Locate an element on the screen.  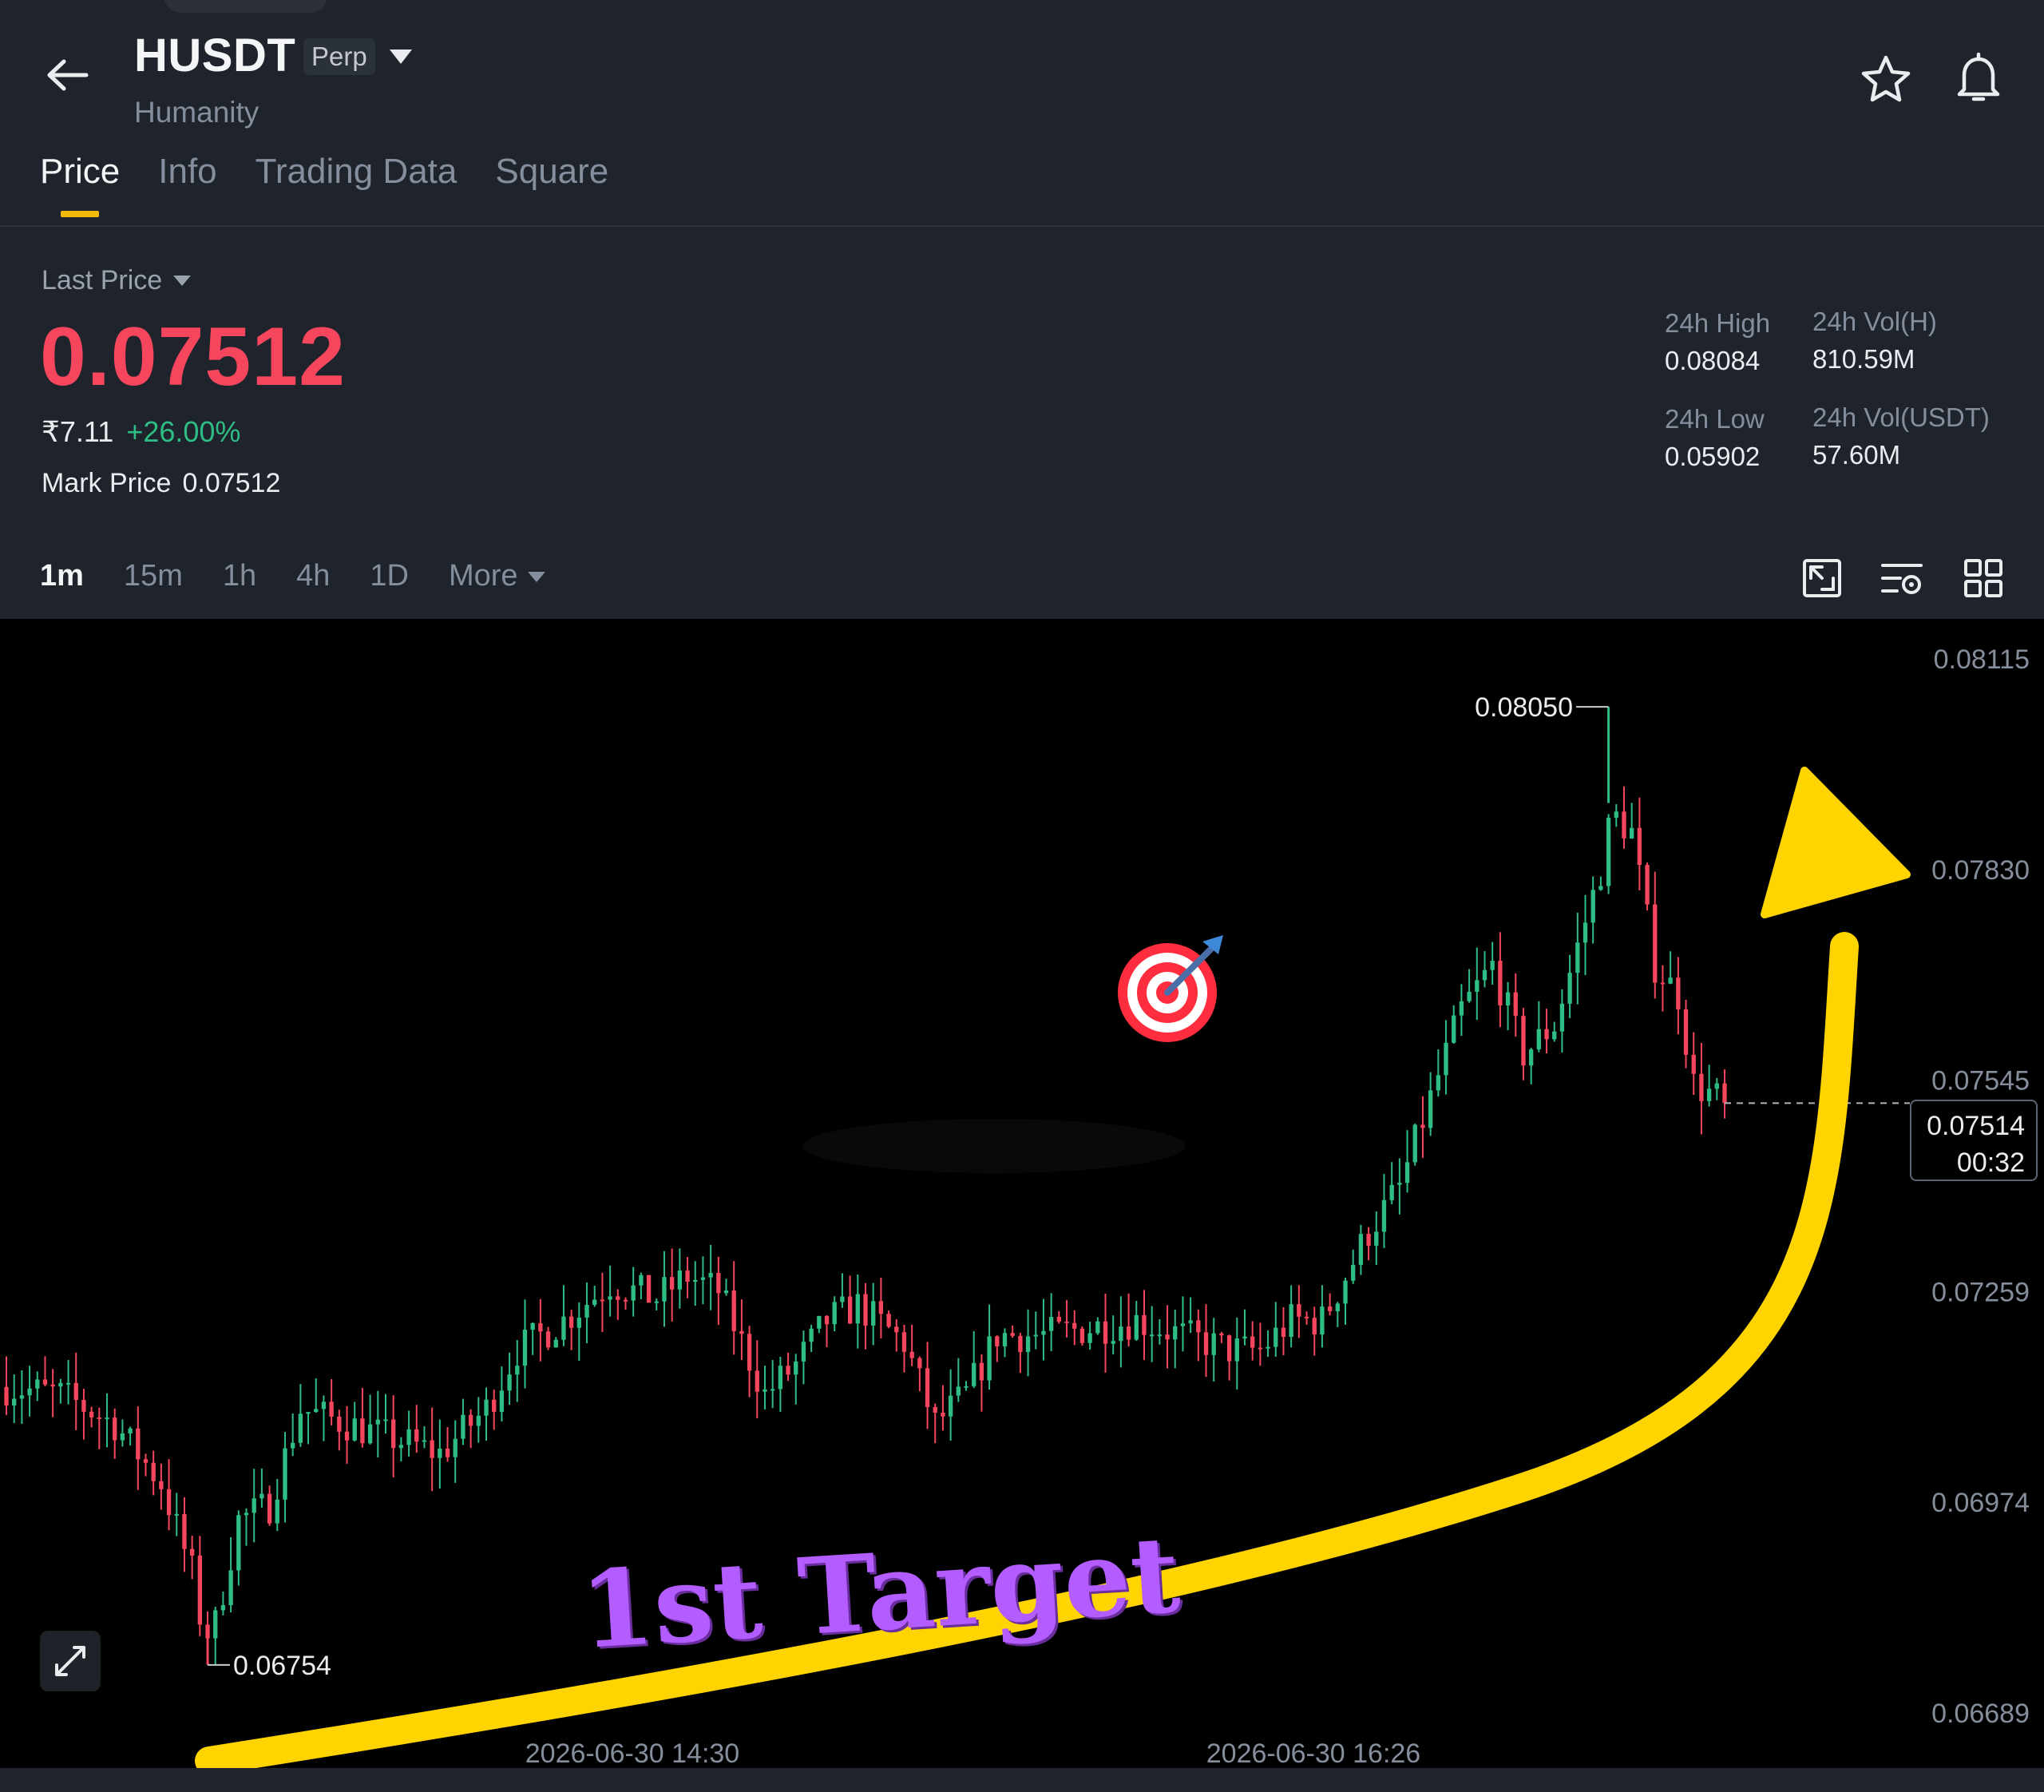
vol-usdt-value: 57.60M is located at coordinates (1856, 455).